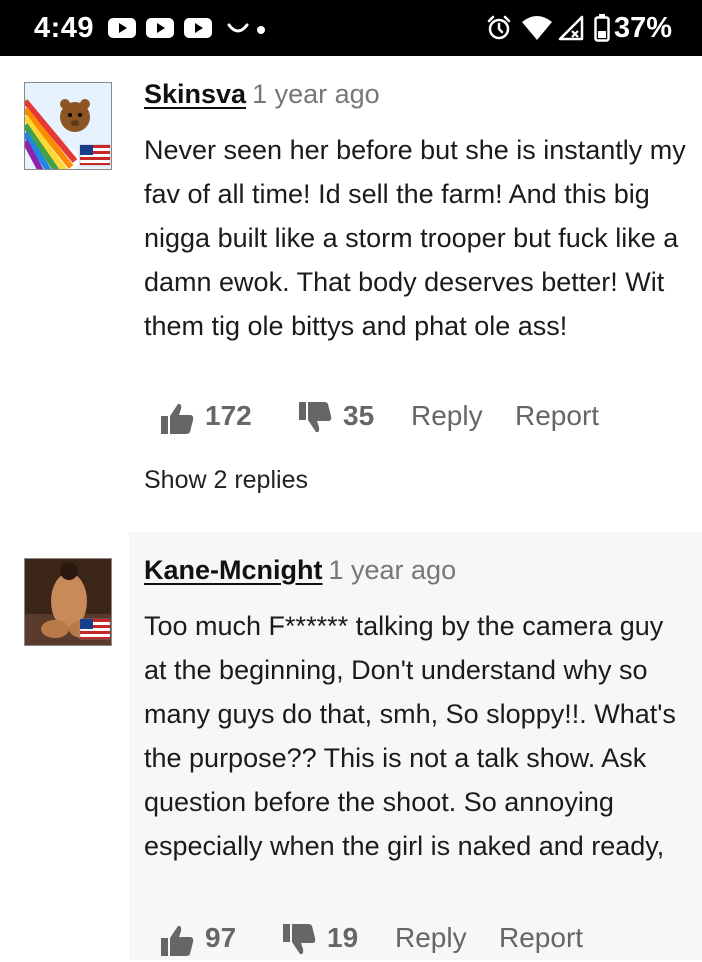  I want to click on smile-icon, so click(238, 28).